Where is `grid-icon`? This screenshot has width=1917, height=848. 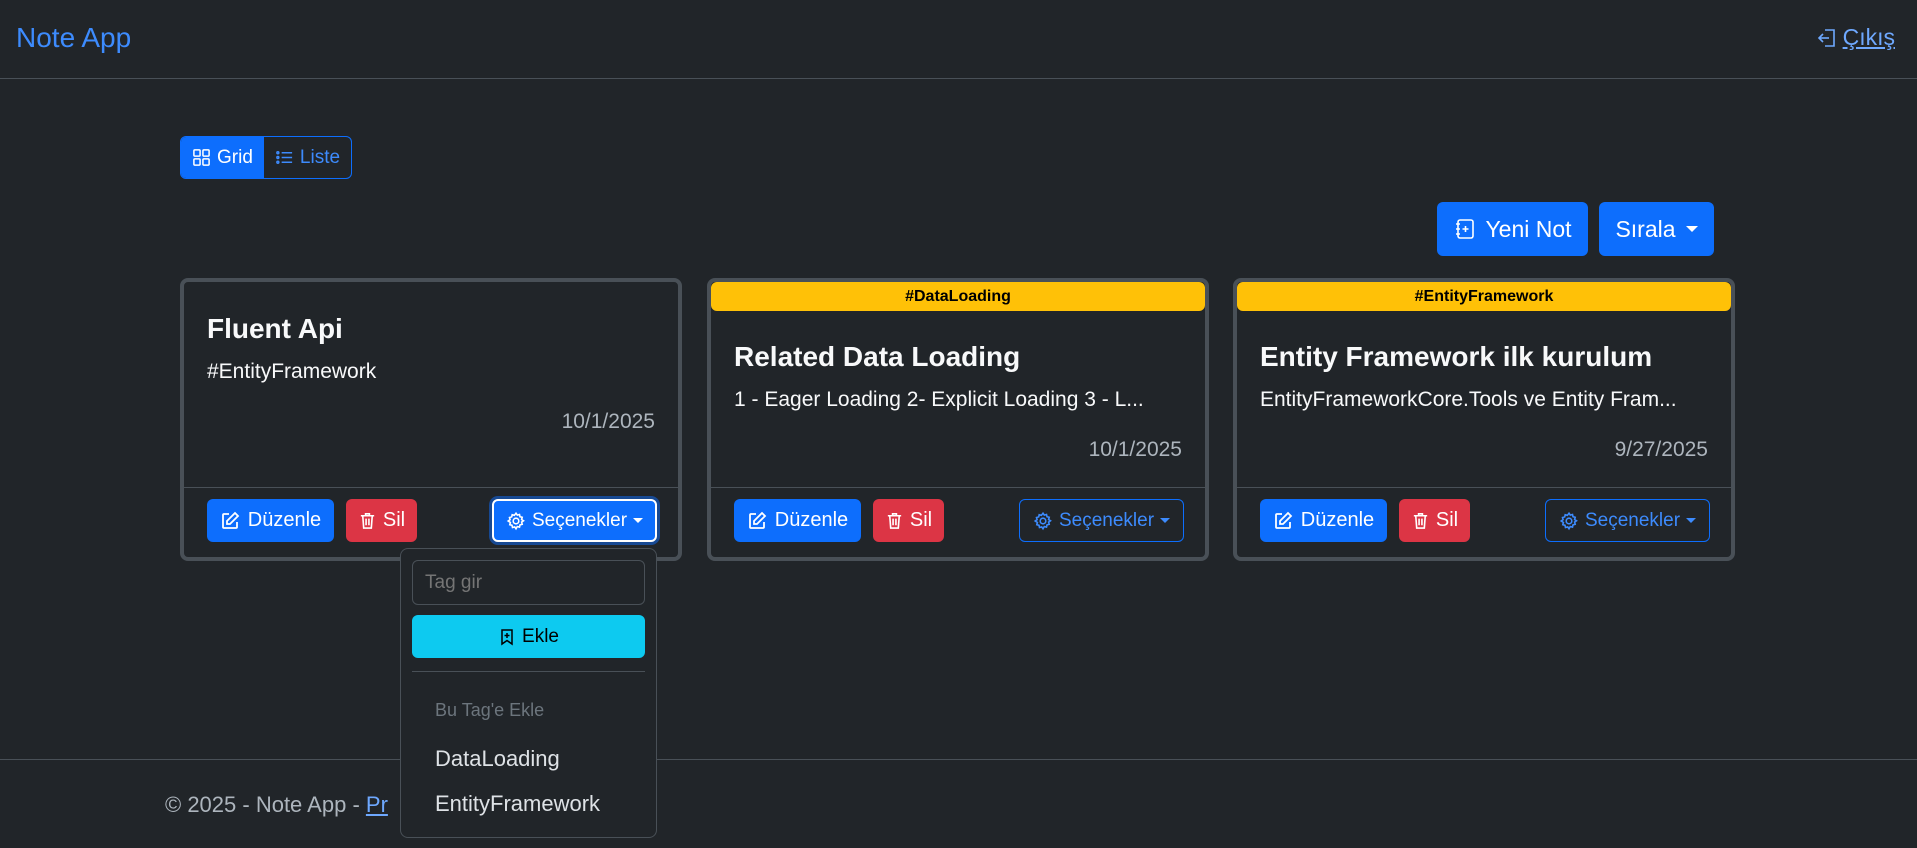 grid-icon is located at coordinates (201, 157).